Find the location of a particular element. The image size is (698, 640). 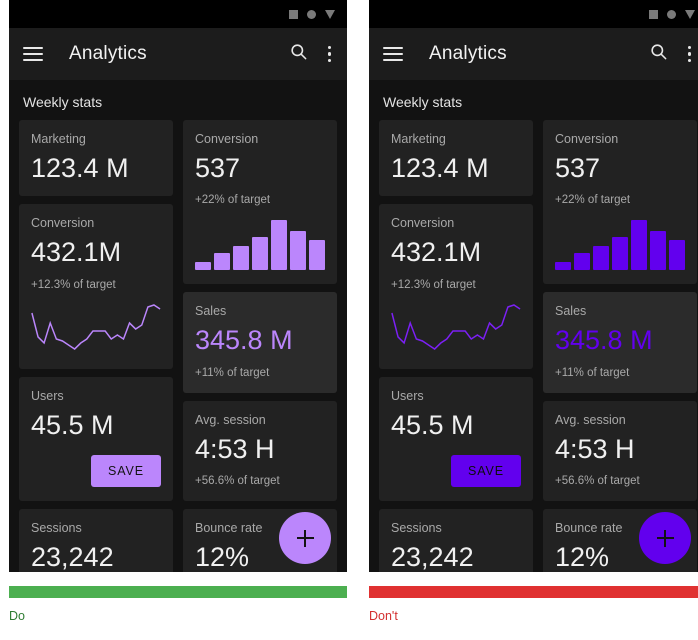

dont-caption-label: Don't is located at coordinates (383, 616).